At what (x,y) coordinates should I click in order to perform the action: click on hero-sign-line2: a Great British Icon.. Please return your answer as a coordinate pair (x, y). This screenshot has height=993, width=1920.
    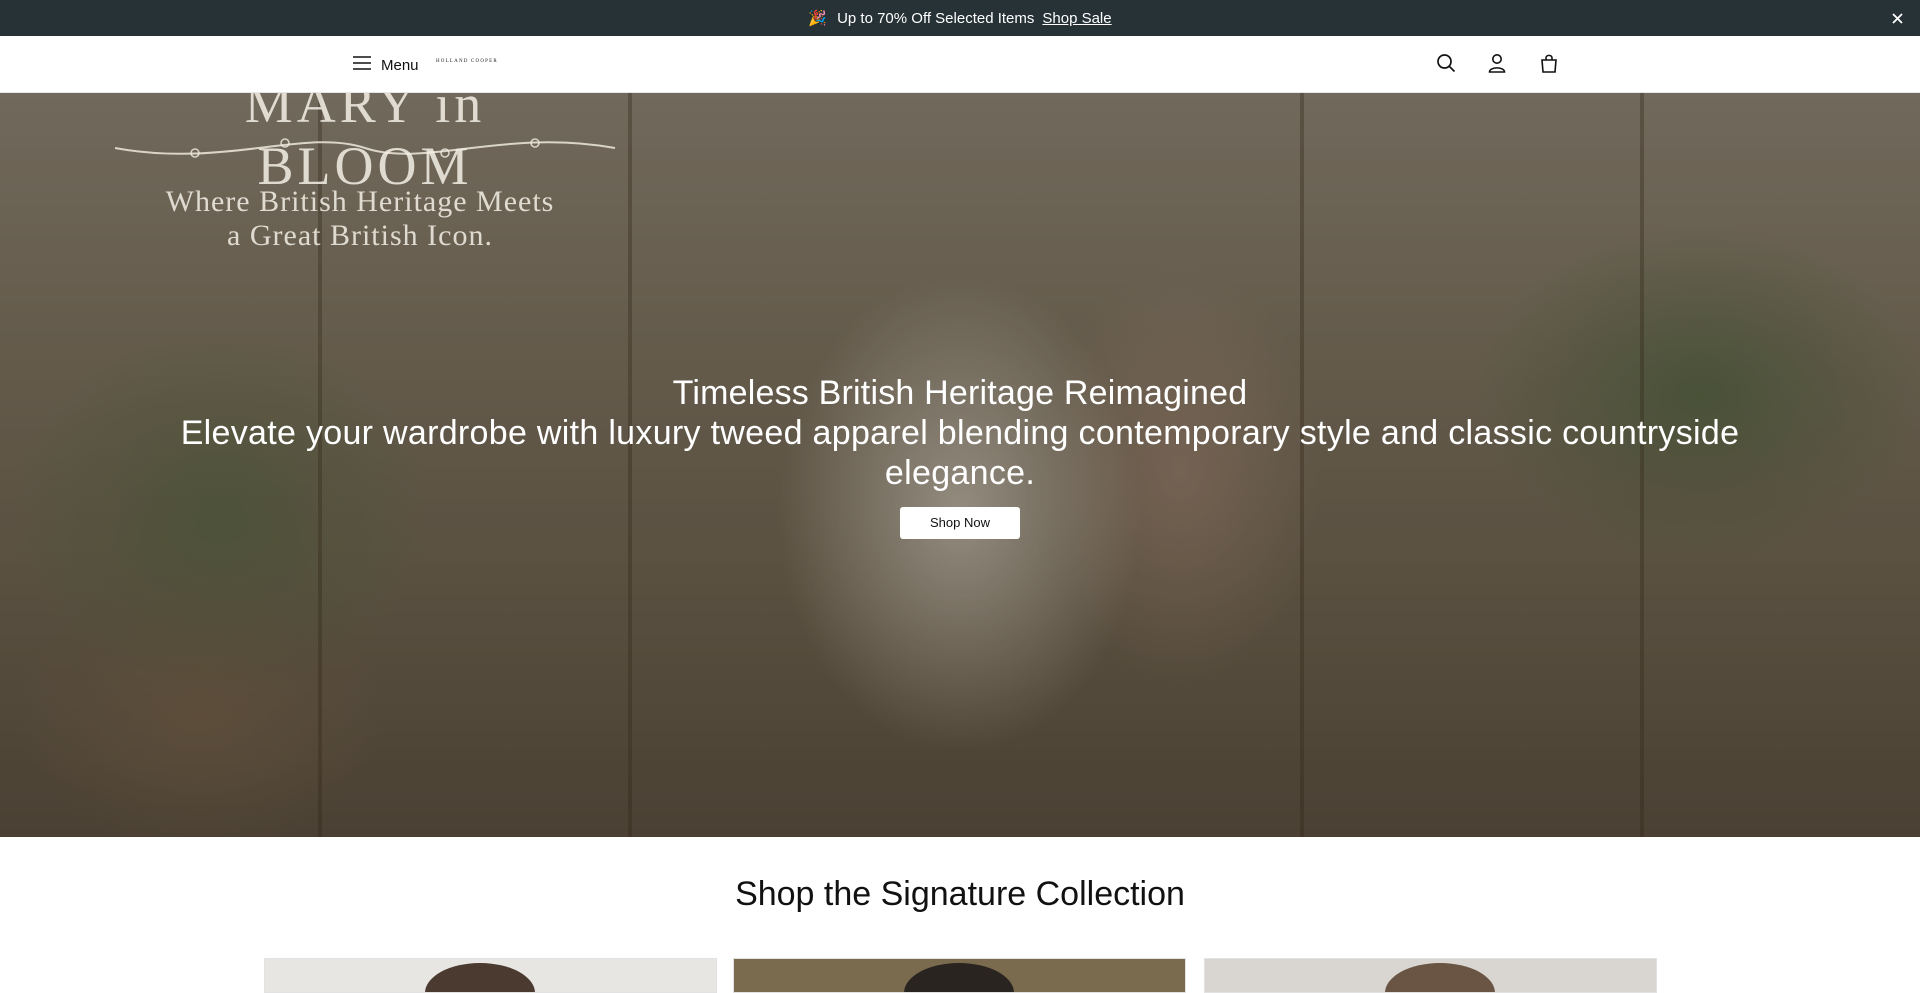
    Looking at the image, I should click on (360, 235).